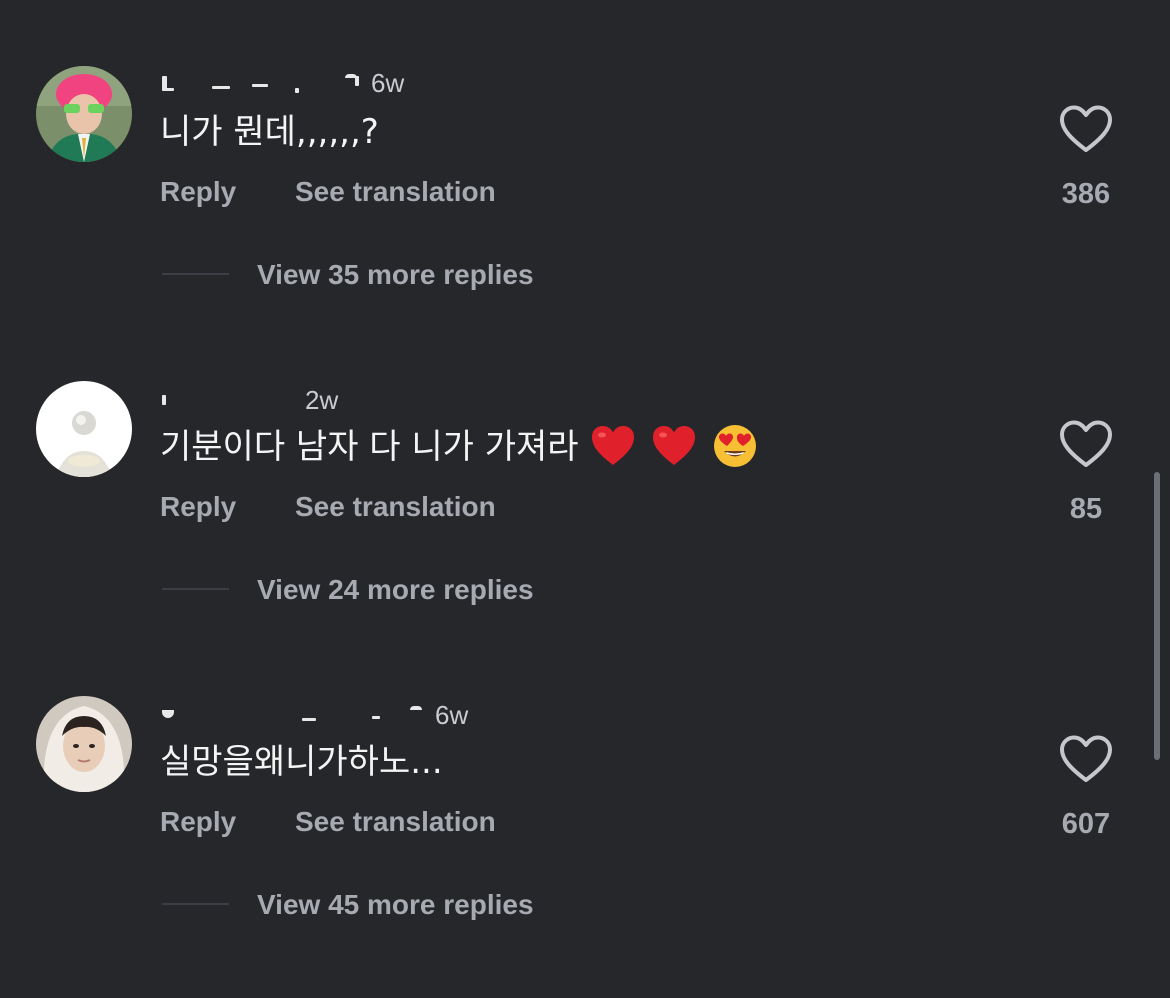 The image size is (1170, 998). I want to click on view-more-replies-button: View 24 more replies, so click(395, 590).